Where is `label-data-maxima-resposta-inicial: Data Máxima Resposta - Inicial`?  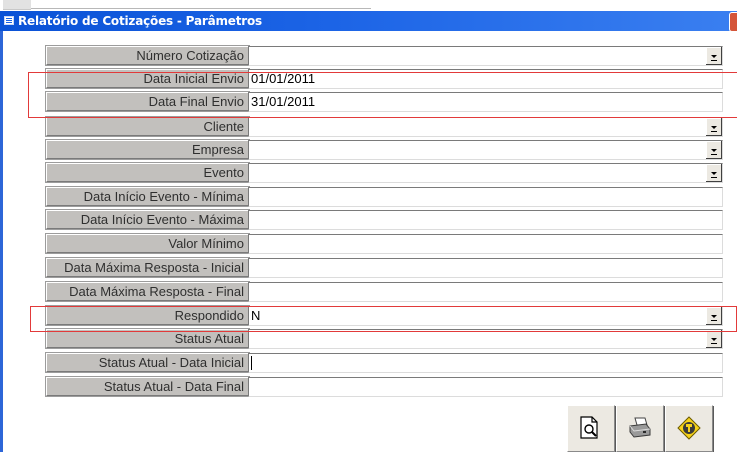 label-data-maxima-resposta-inicial: Data Máxima Resposta - Inicial is located at coordinates (147, 267).